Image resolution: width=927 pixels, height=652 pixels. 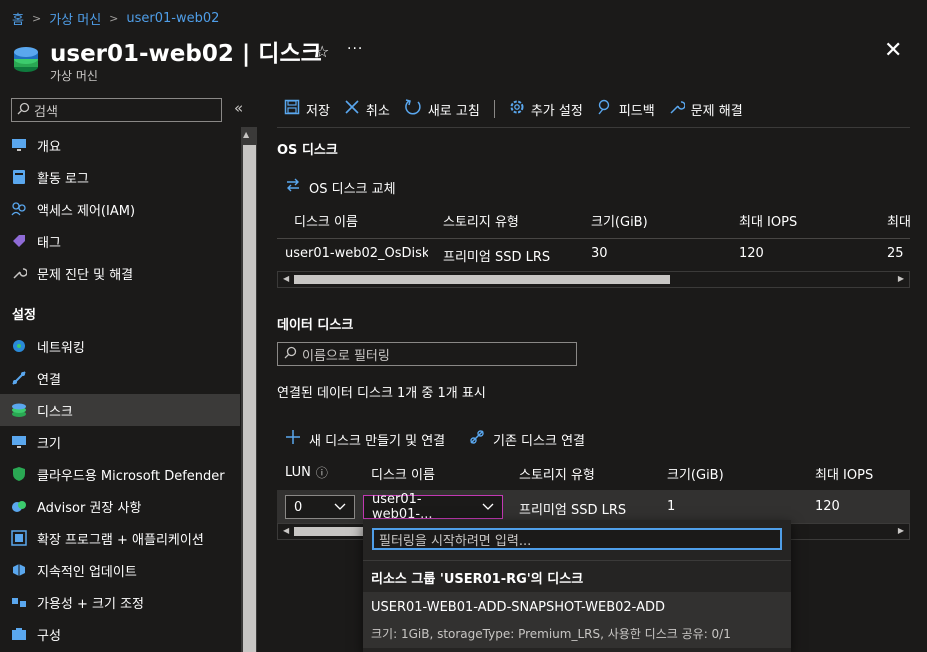 I want to click on sidebar-item-networking: 네트워킹, so click(x=120, y=346).